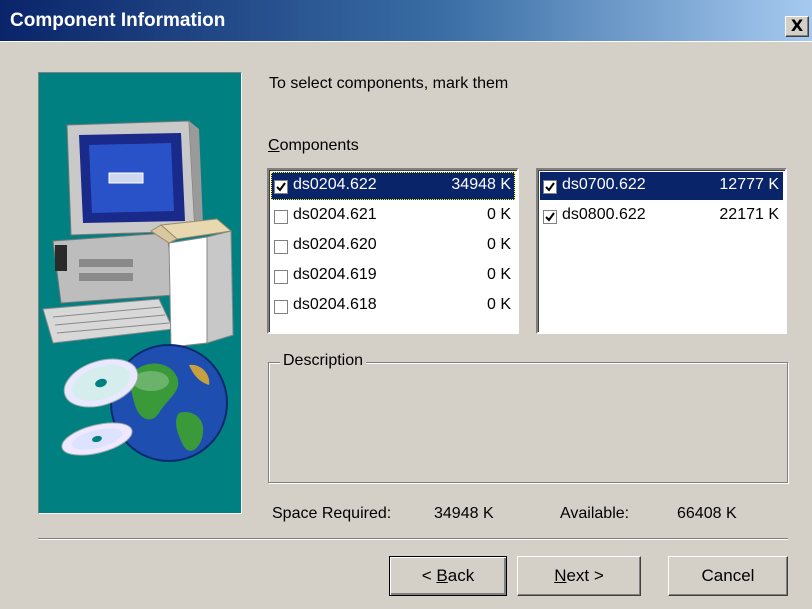 The width and height of the screenshot is (812, 609). Describe the element at coordinates (560, 575) in the screenshot. I see `next-accelerator: N` at that location.